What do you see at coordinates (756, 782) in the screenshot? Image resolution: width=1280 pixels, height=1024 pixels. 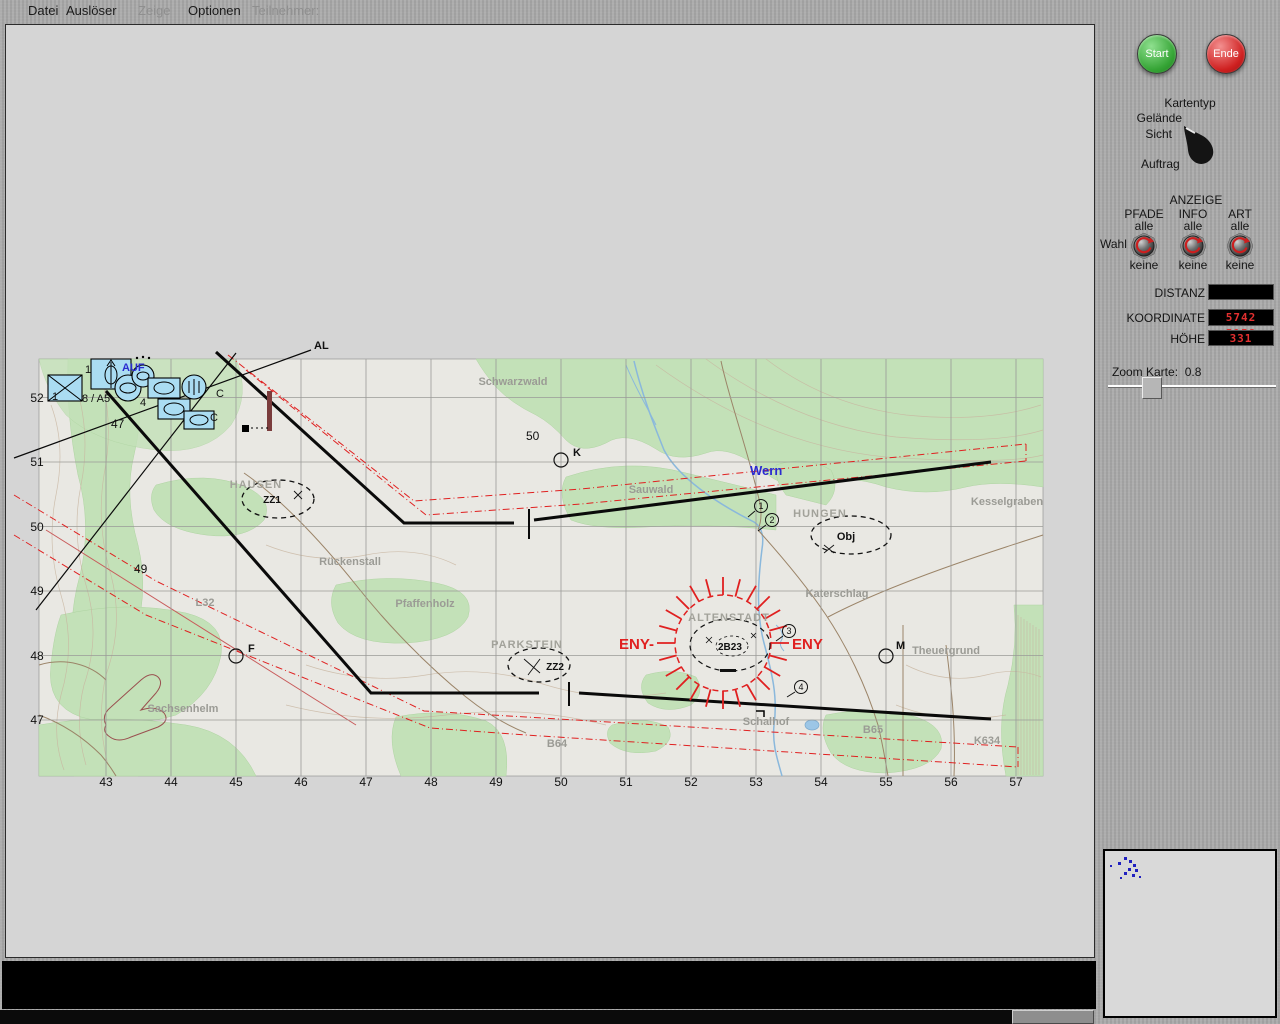 I see `svg-text: 53` at bounding box center [756, 782].